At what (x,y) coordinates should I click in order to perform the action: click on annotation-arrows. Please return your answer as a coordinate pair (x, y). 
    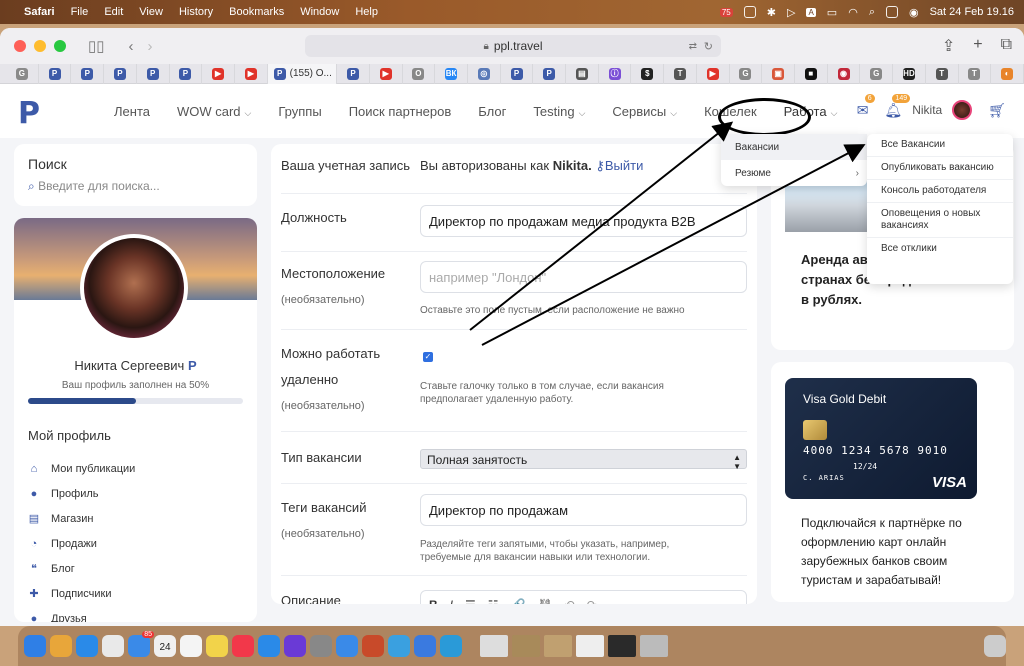
    Looking at the image, I should click on (667, 233).